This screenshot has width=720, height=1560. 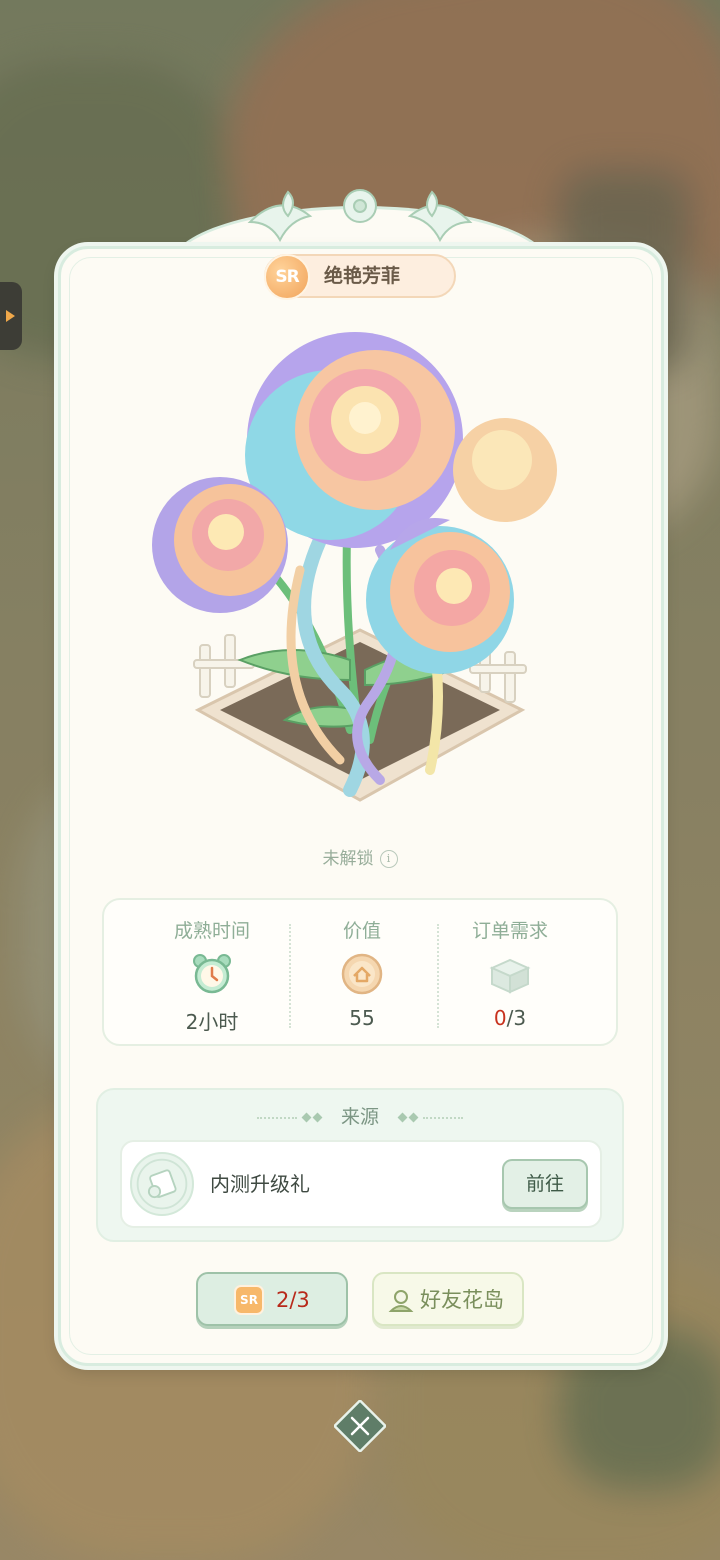 I want to click on coin-icon, so click(x=362, y=974).